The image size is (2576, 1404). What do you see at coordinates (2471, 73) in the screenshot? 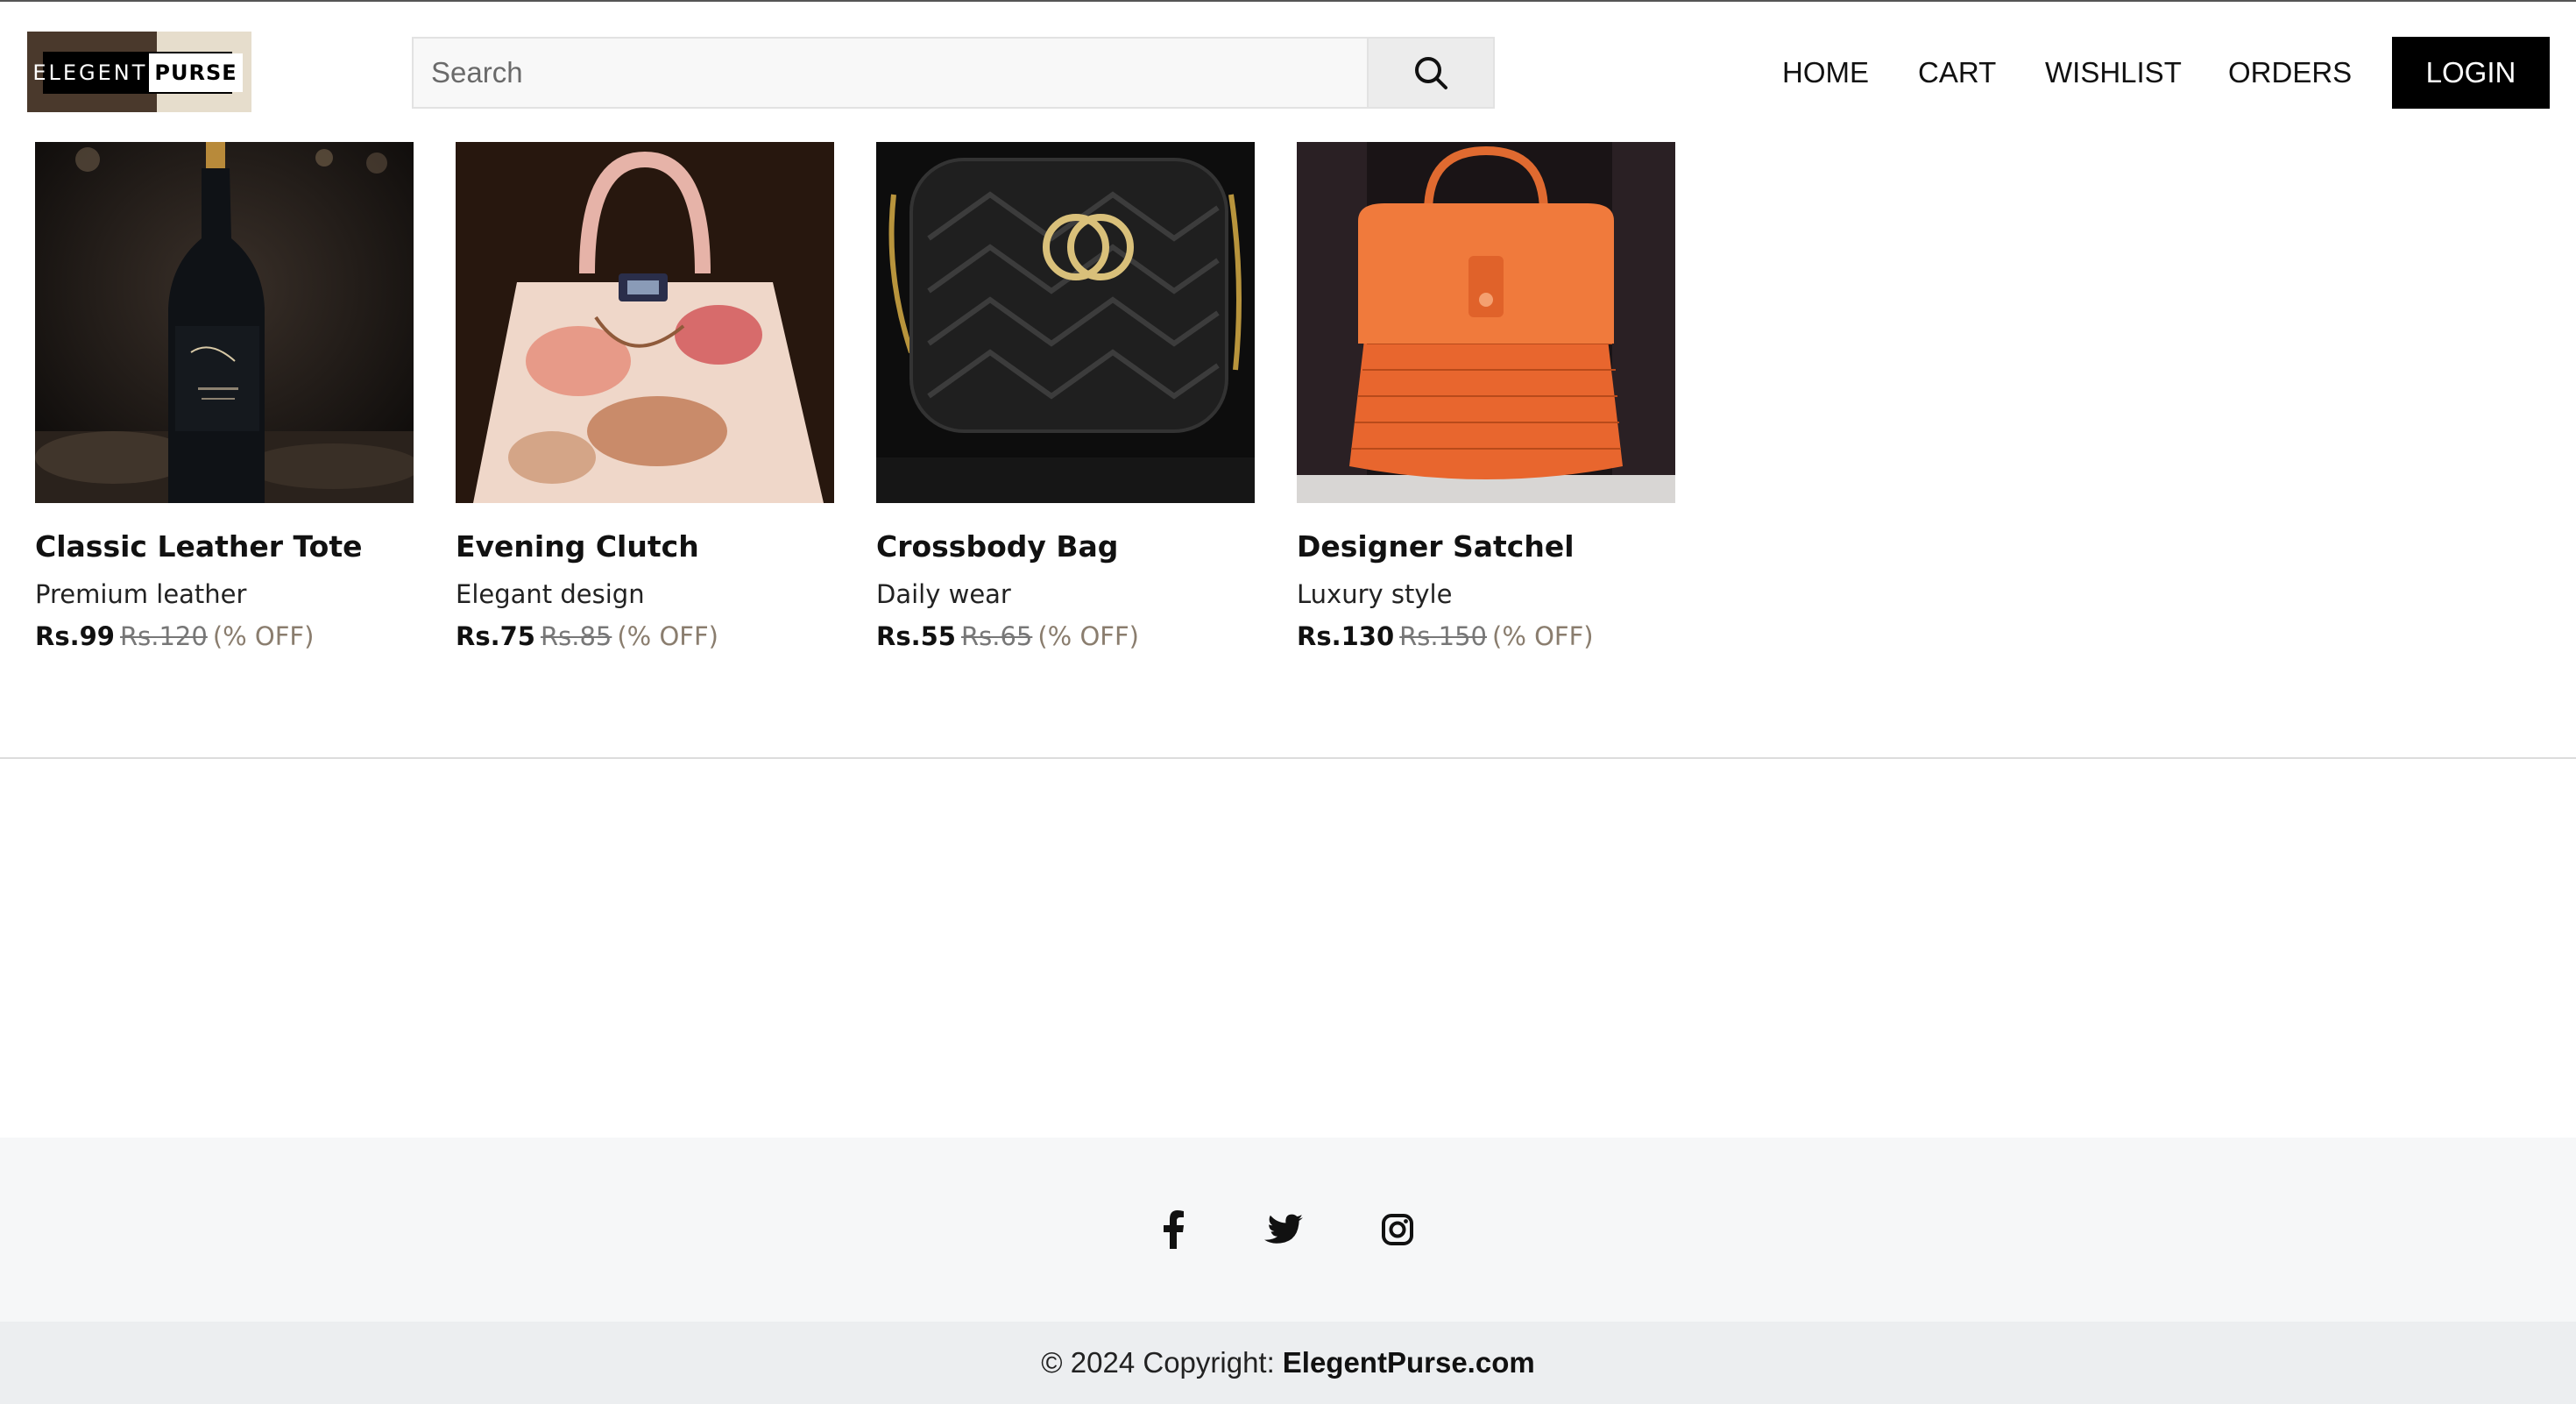
I see `login-button: LOGIN` at bounding box center [2471, 73].